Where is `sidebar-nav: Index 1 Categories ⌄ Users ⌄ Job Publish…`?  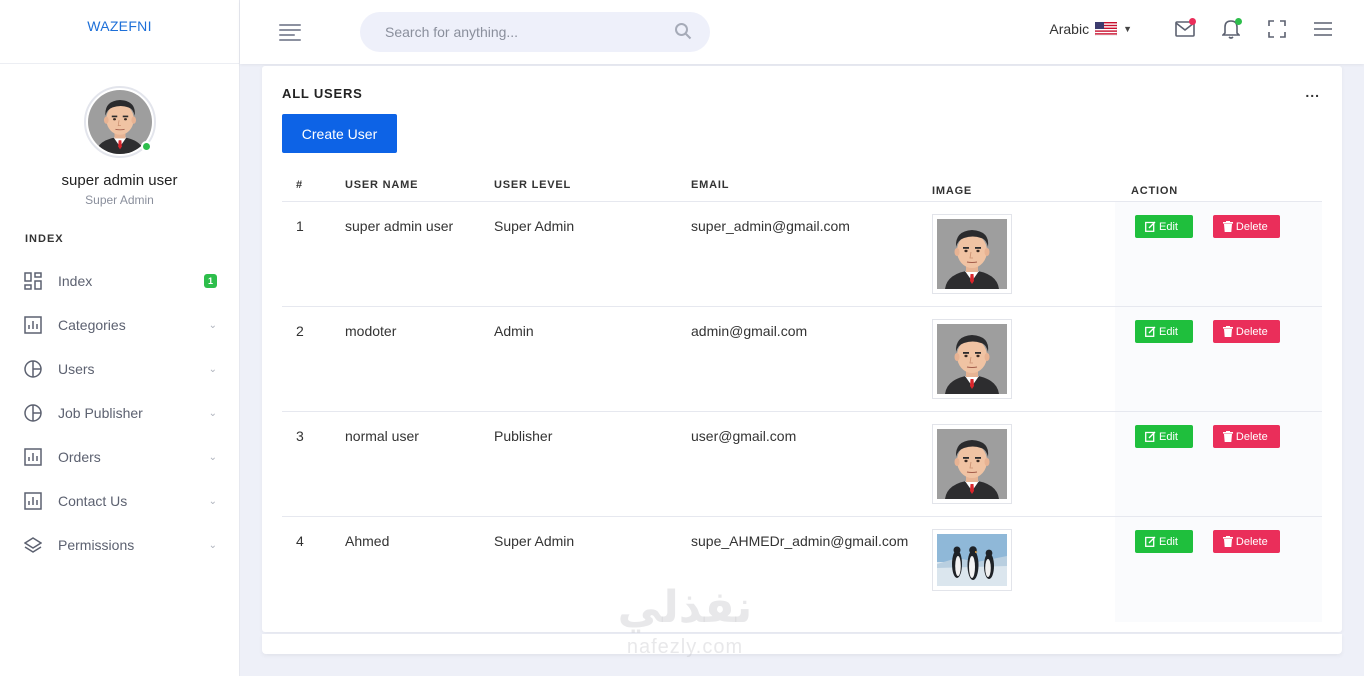
sidebar-nav: Index 1 Categories ⌄ Users ⌄ Job Publish… is located at coordinates (119, 413).